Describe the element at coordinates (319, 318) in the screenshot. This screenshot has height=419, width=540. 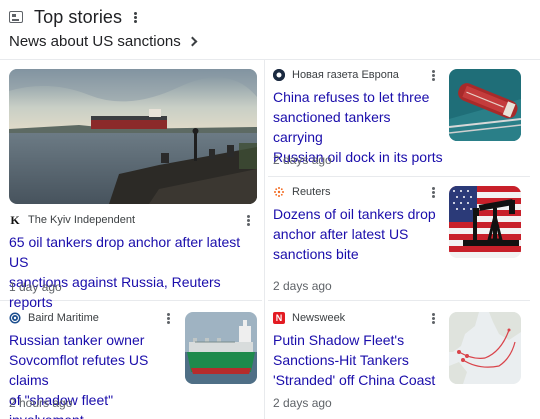
I see `source-name: Newsweek` at that location.